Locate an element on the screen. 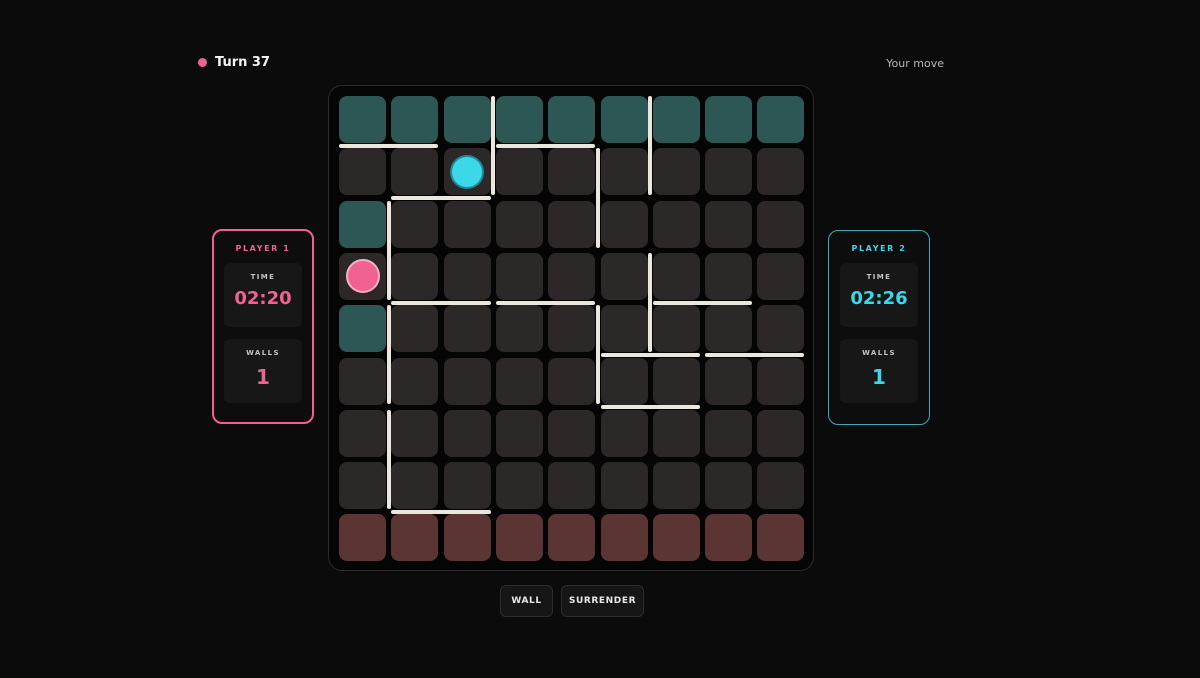 The height and width of the screenshot is (678, 1200). turn-label: Turn 37 is located at coordinates (242, 62).